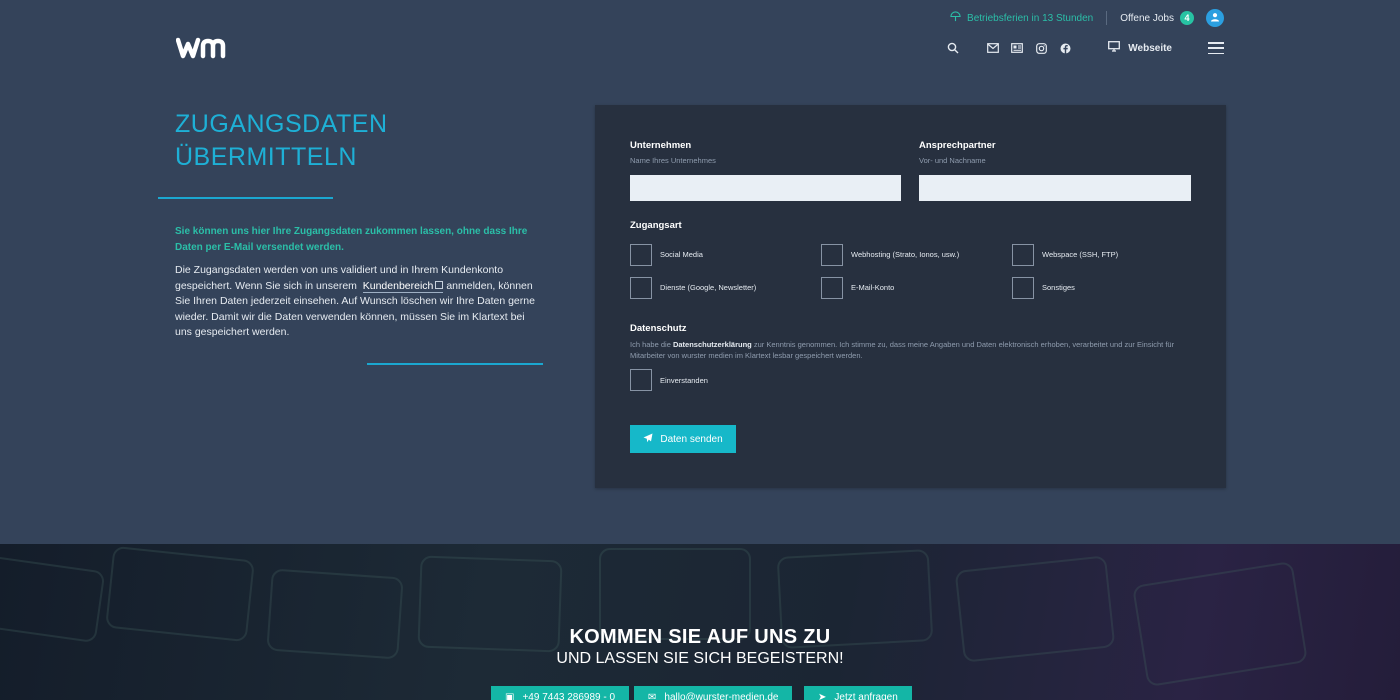  I want to click on option-label-webhosting: Webhosting (Strato, Ionos, usw.), so click(905, 254).